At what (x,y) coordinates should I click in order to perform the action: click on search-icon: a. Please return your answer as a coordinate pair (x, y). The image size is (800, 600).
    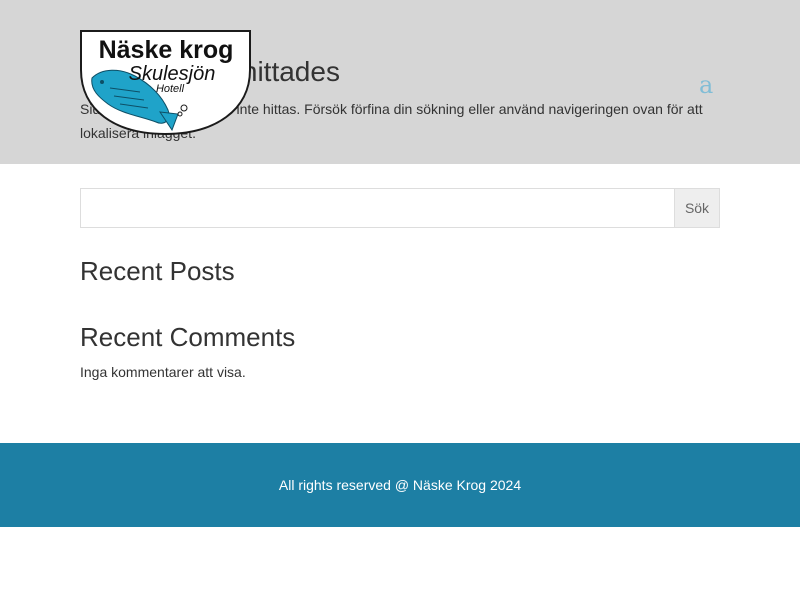
    Looking at the image, I should click on (708, 85).